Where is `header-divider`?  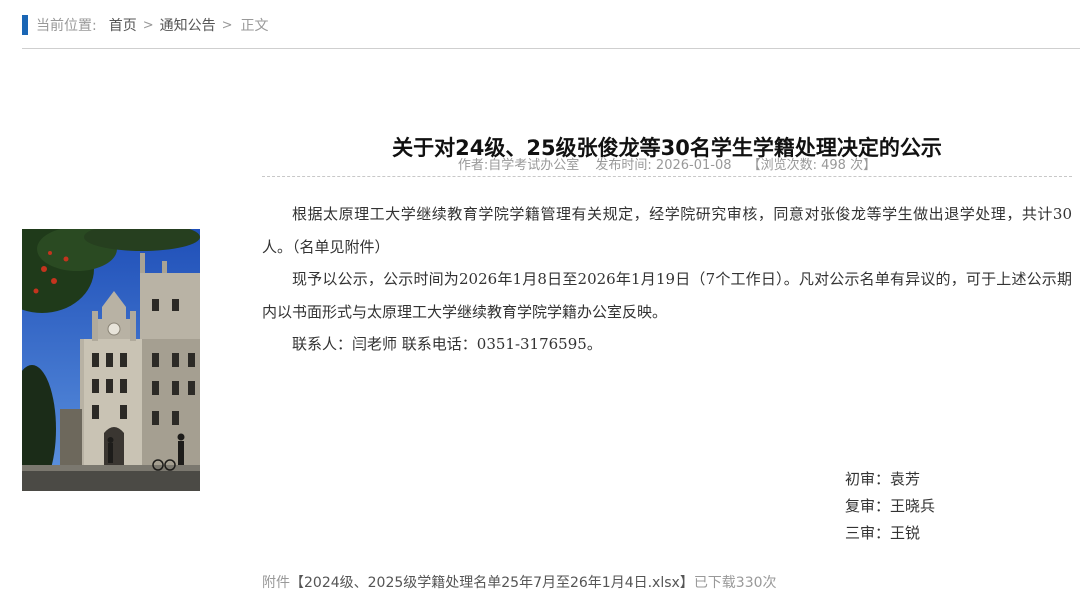
header-divider is located at coordinates (551, 48).